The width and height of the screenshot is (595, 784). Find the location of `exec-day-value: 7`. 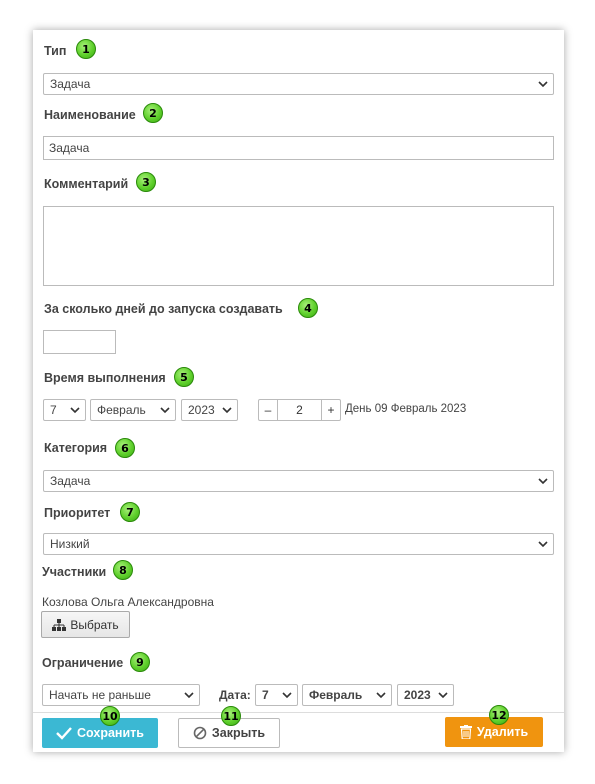

exec-day-value: 7 is located at coordinates (53, 410).